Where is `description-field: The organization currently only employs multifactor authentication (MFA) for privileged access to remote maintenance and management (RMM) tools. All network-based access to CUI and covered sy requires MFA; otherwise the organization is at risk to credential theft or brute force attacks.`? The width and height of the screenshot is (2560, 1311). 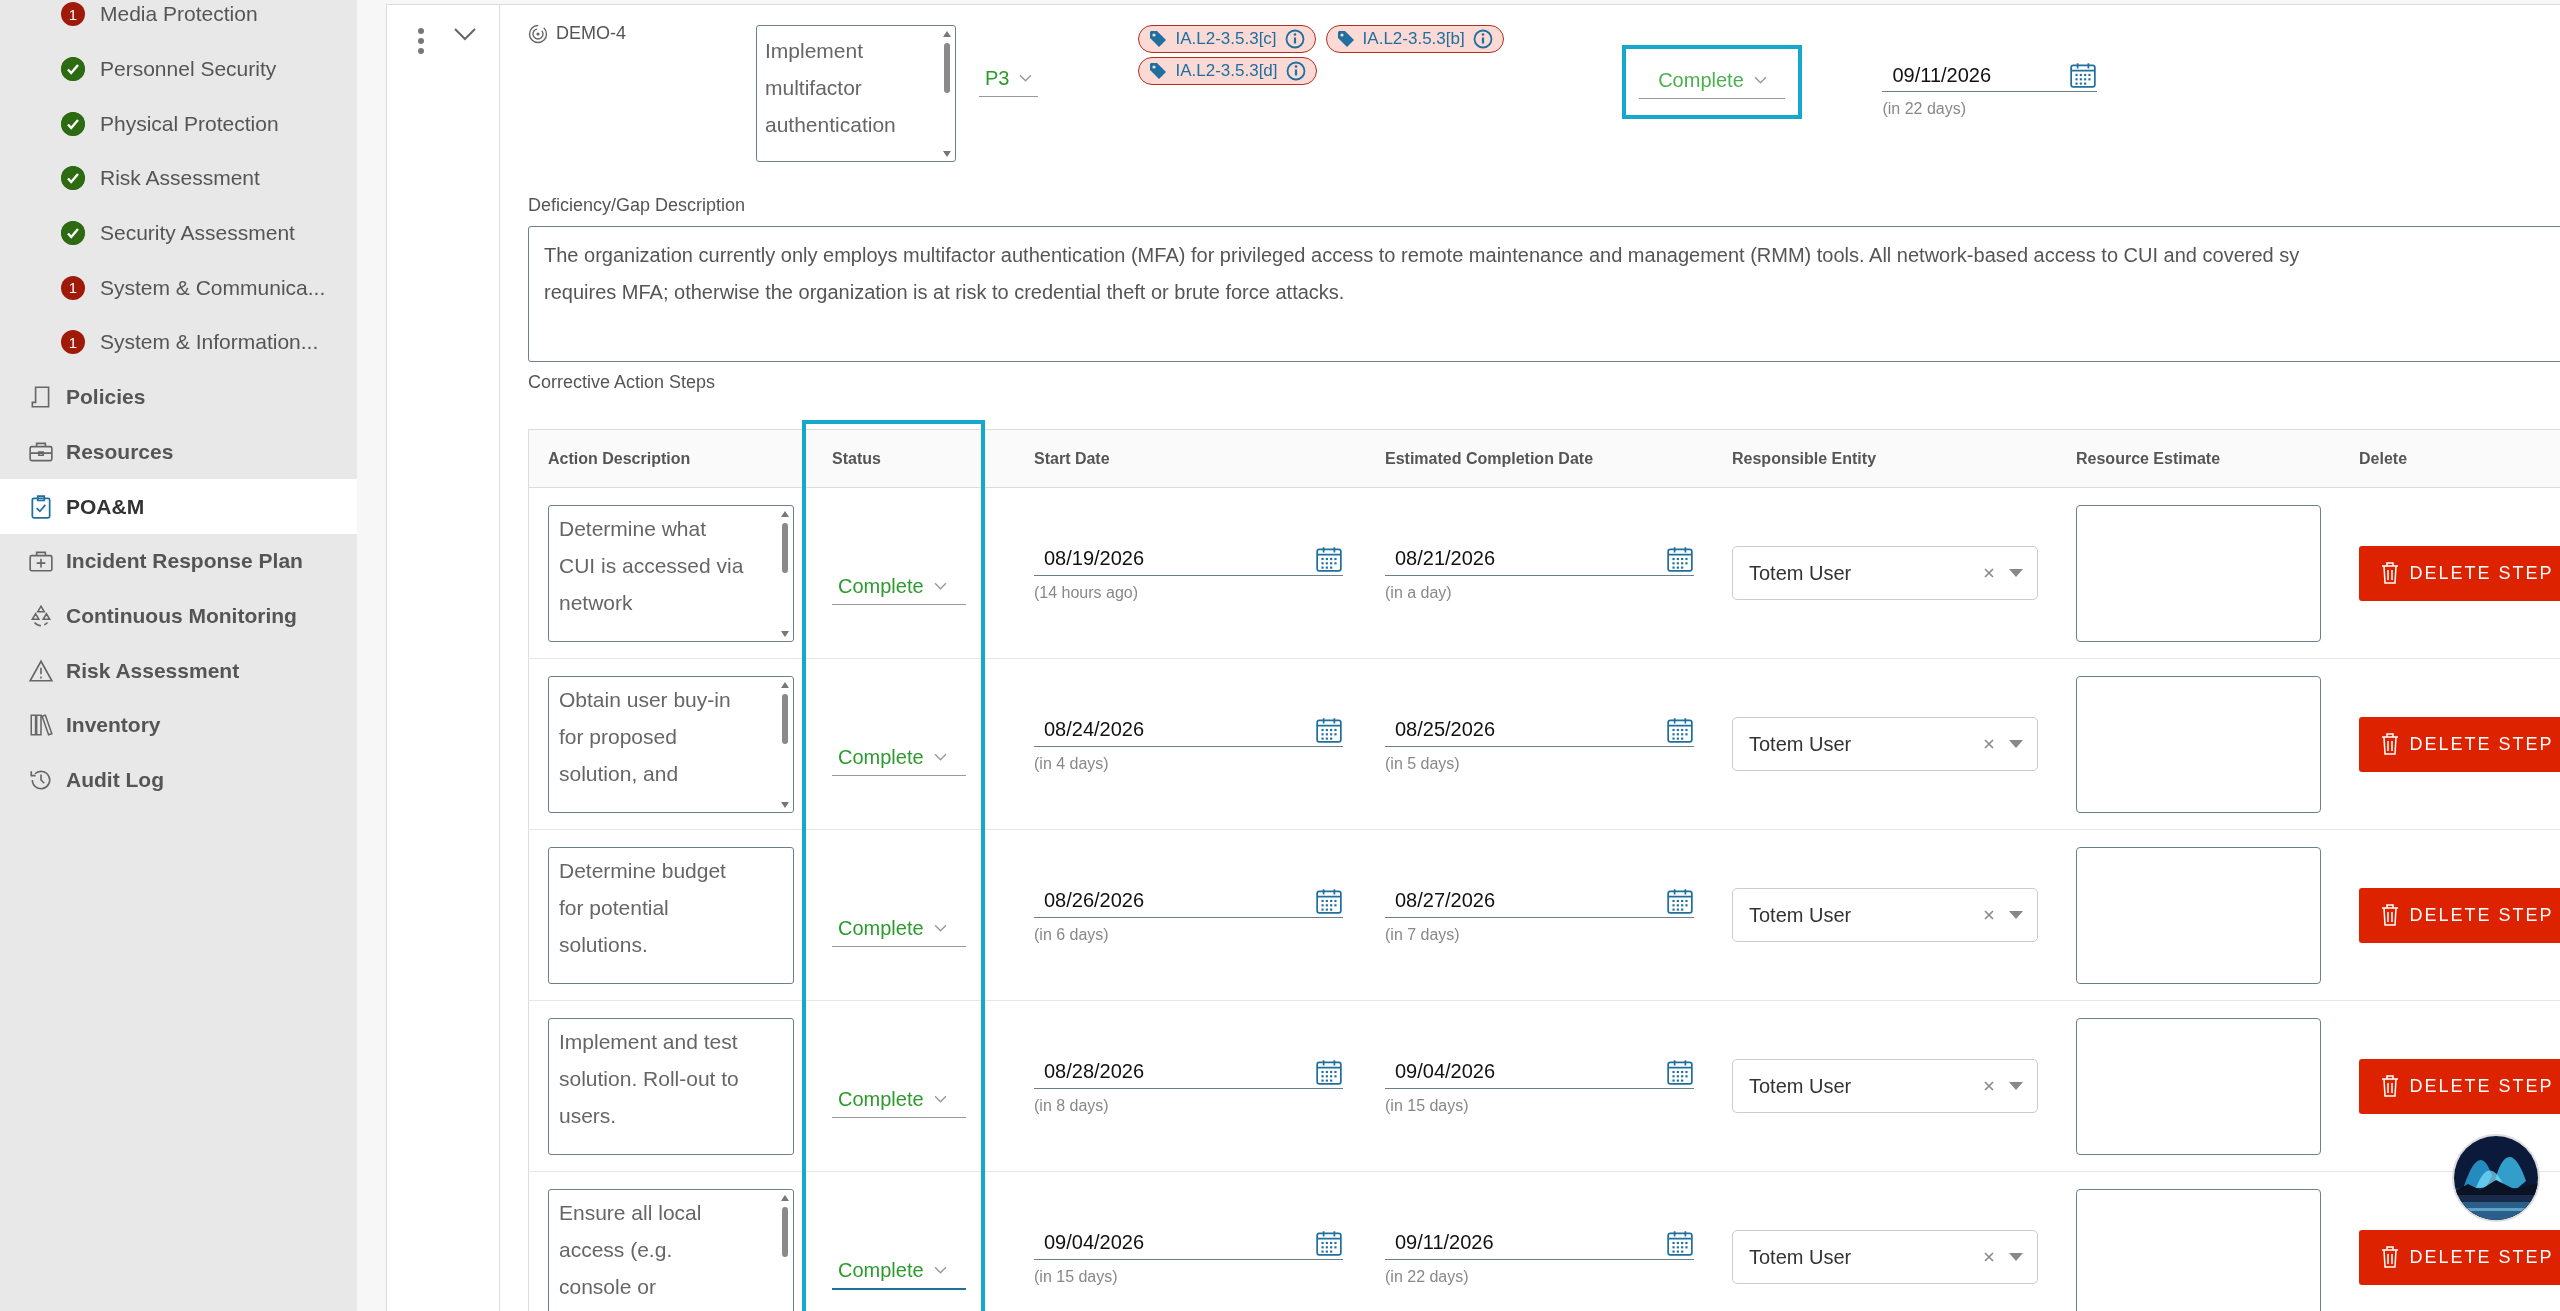
description-field: The organization currently only employs multifactor authentication (MFA) for privileged access to remote maintenance and management (RMM) tools. All network-based access to CUI and covered sy requires MFA; otherwise the organization is at risk to credential theft or brute force attacks. is located at coordinates (1544, 294).